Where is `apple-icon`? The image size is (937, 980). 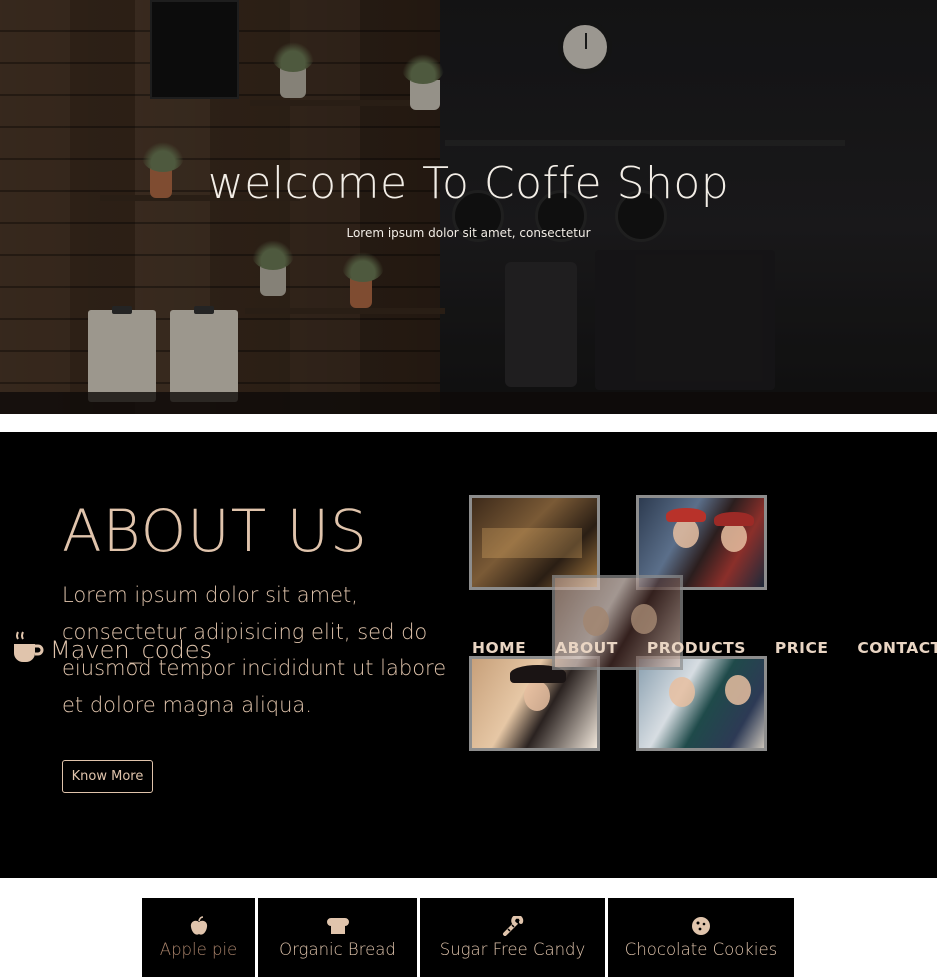
apple-icon is located at coordinates (199, 926).